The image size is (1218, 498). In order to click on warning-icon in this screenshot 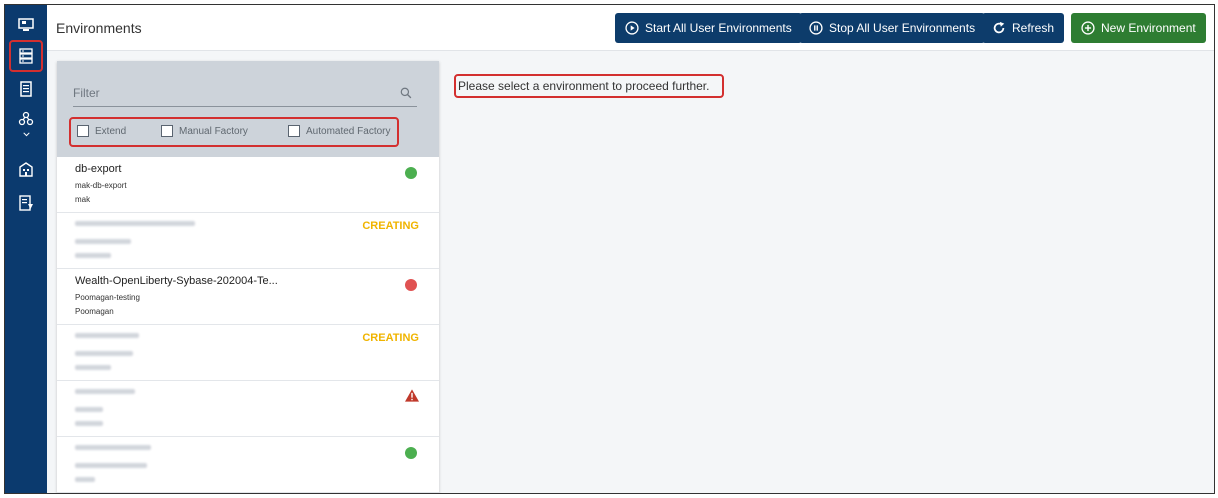, I will do `click(412, 395)`.